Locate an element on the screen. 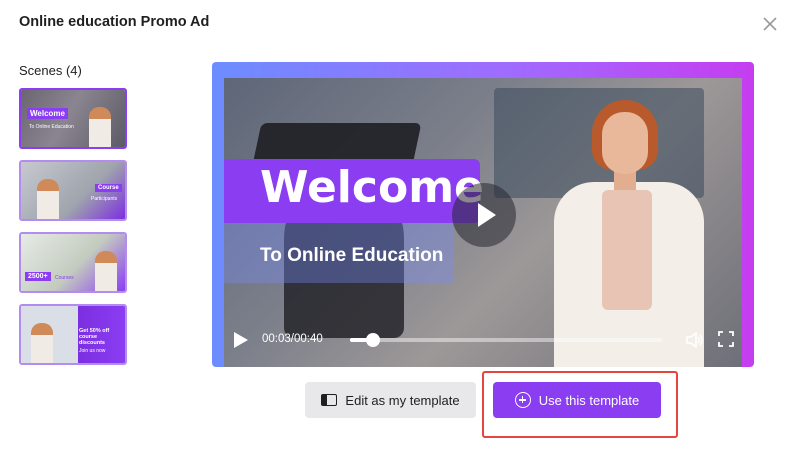 The width and height of the screenshot is (800, 472). dialog-title: Online education Promo Ad is located at coordinates (114, 22).